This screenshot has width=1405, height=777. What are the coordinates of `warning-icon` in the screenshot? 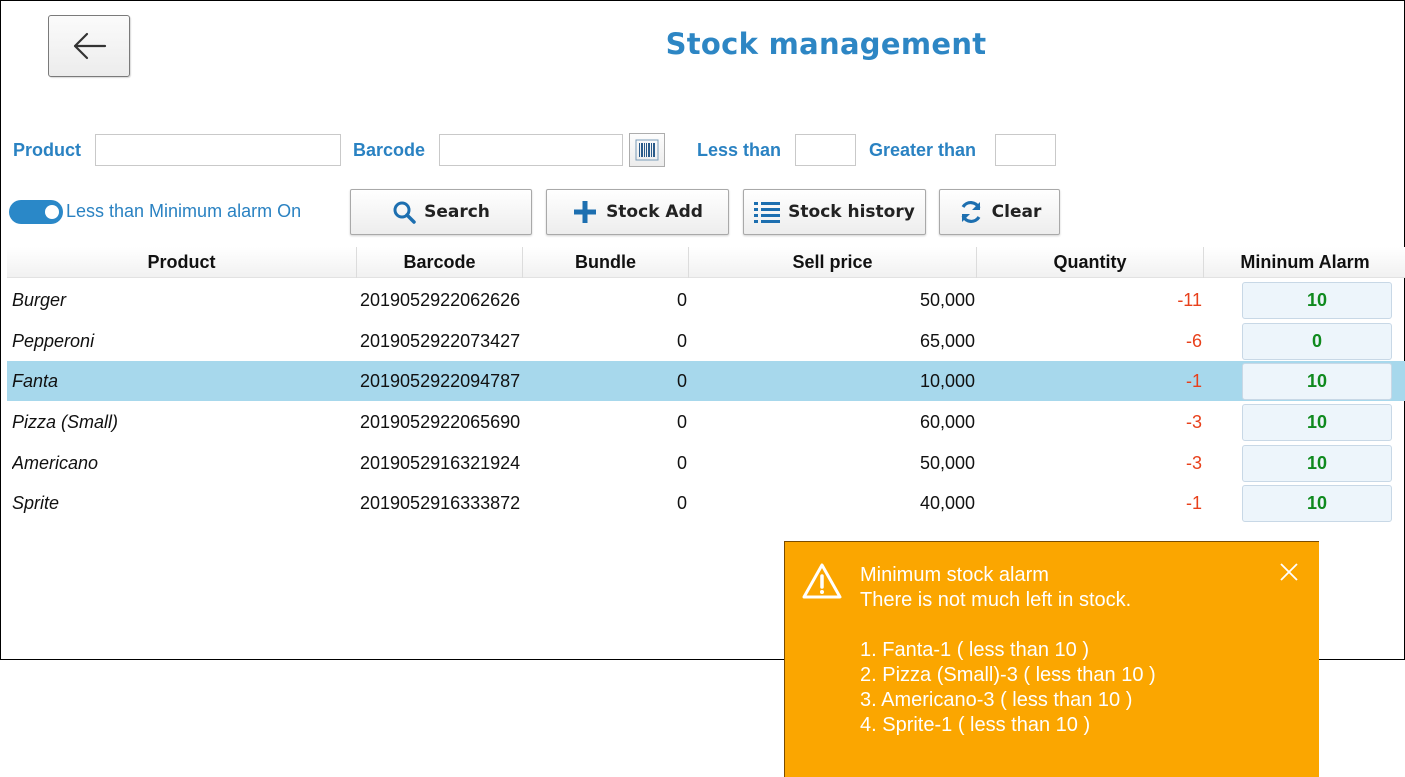 It's located at (822, 583).